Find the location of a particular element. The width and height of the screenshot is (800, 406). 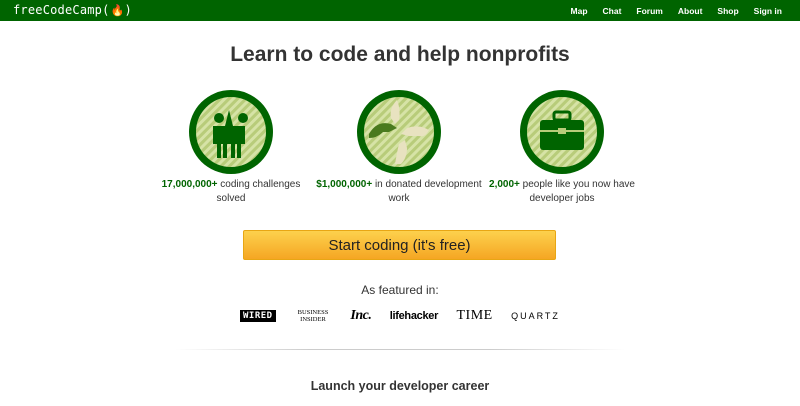

feature-stat: $1,000,000+ is located at coordinates (344, 184).